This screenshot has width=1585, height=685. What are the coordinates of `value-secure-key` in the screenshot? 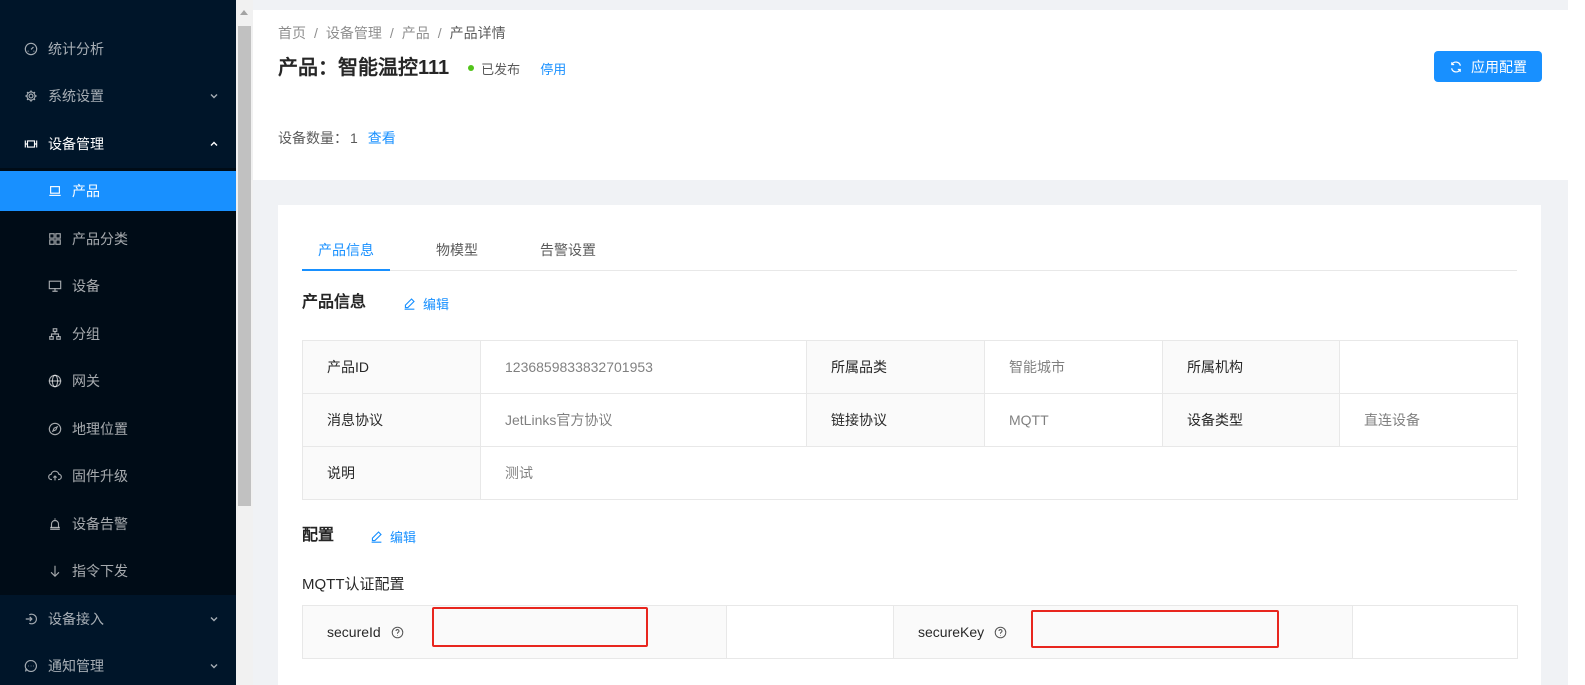 It's located at (1435, 632).